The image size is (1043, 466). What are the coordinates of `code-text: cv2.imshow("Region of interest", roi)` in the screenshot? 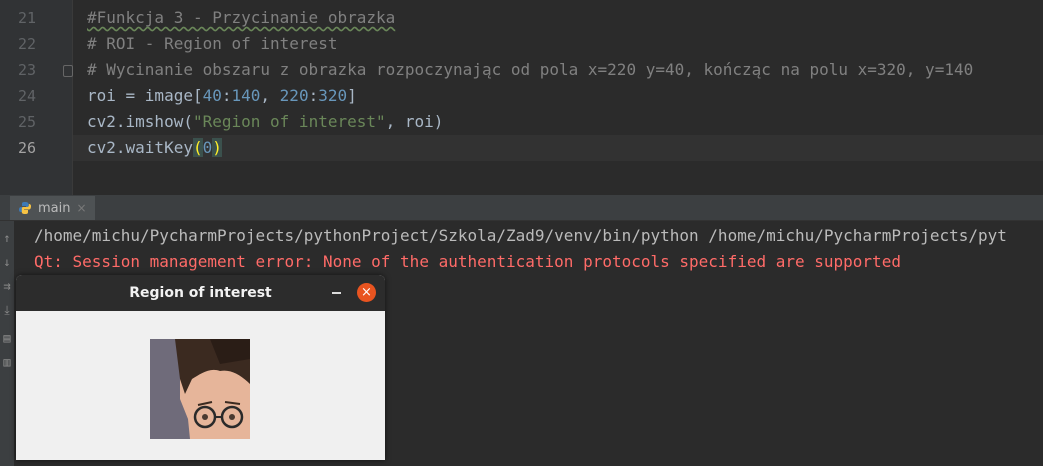 It's located at (265, 122).